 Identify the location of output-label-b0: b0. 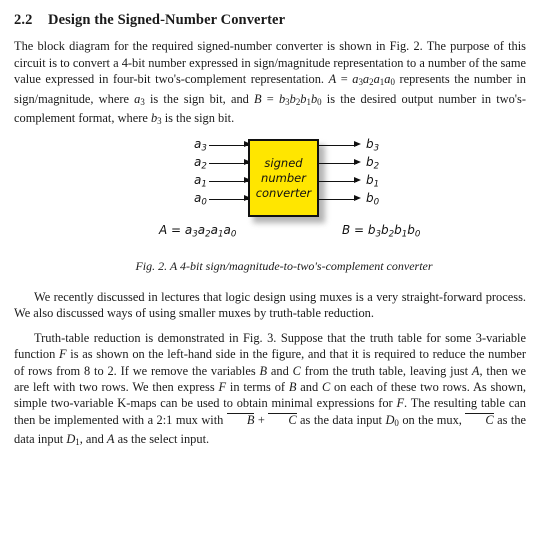
(373, 198).